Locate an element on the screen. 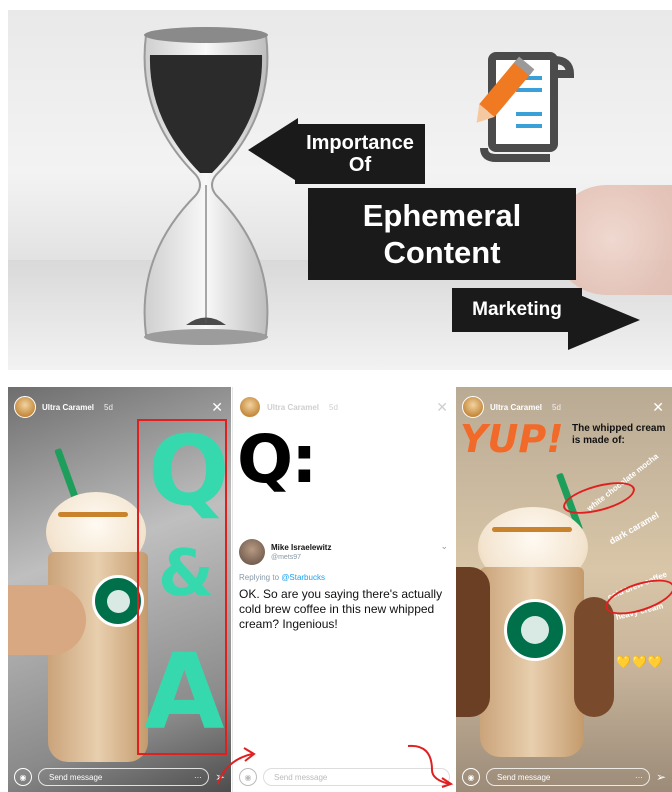 The width and height of the screenshot is (672, 792). ribbon-importance: Importance Of is located at coordinates (360, 154).